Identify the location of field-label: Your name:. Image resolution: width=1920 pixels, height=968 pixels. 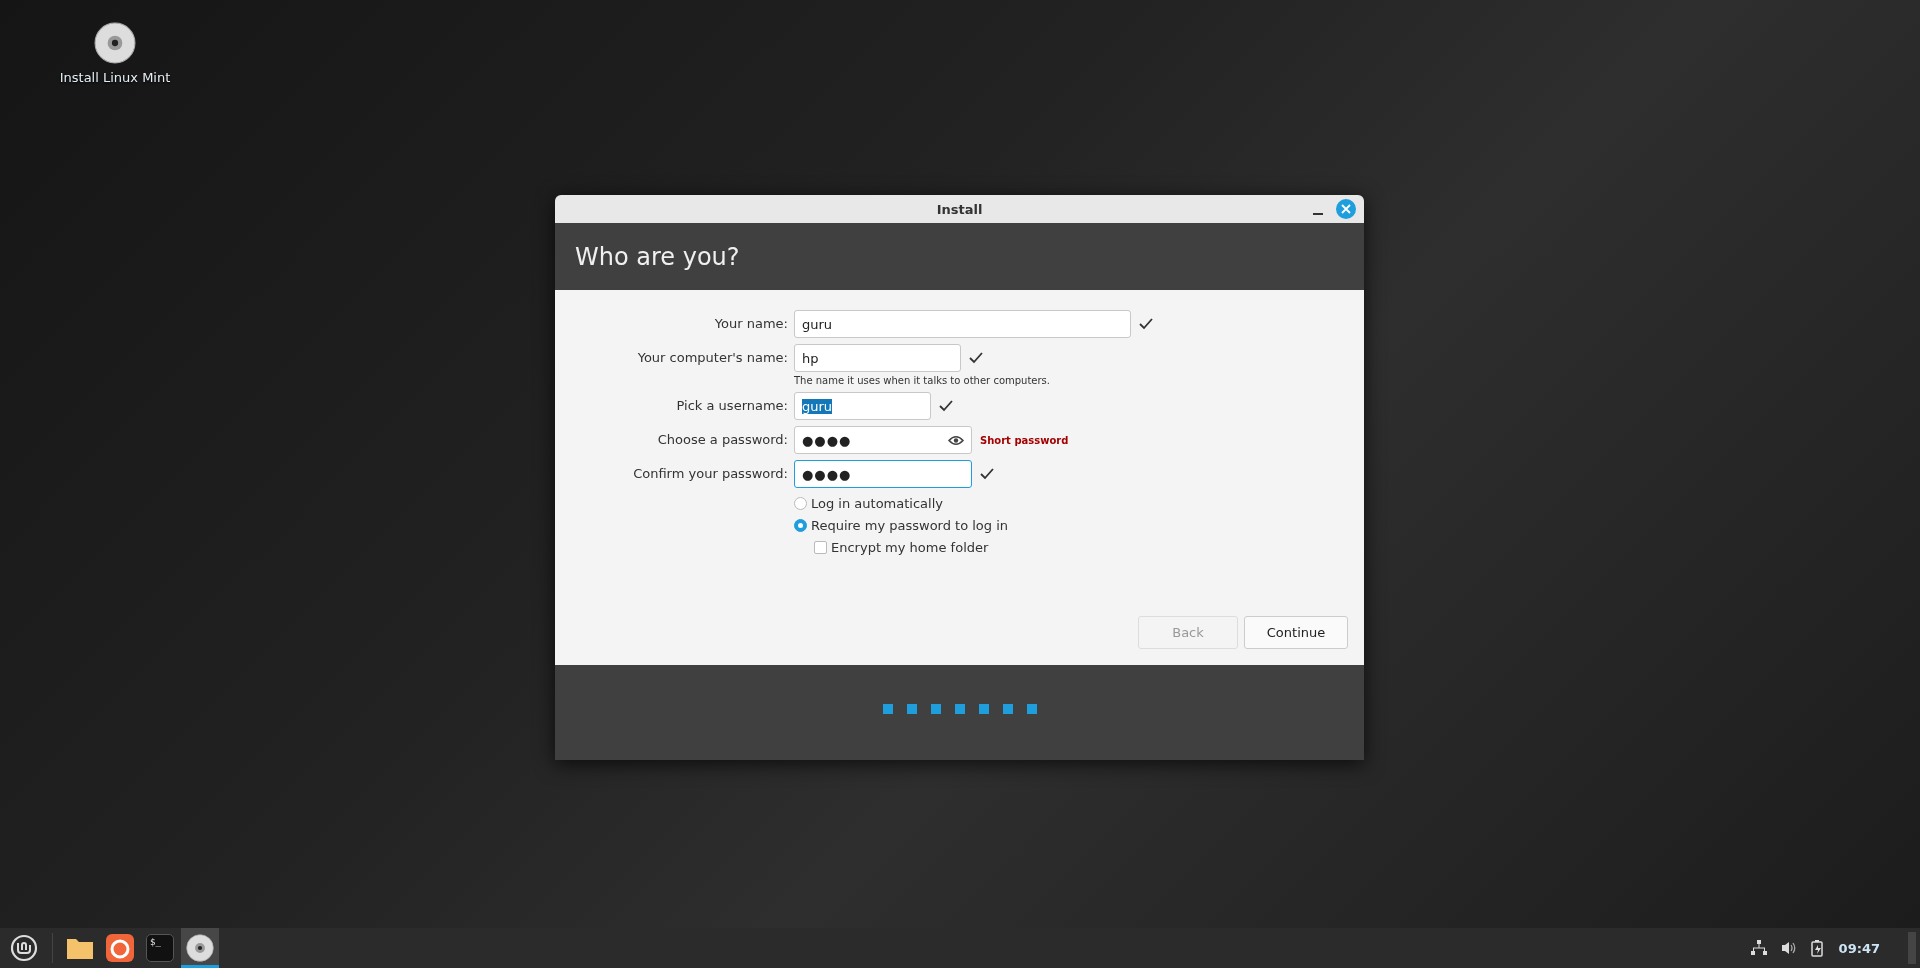
(751, 324).